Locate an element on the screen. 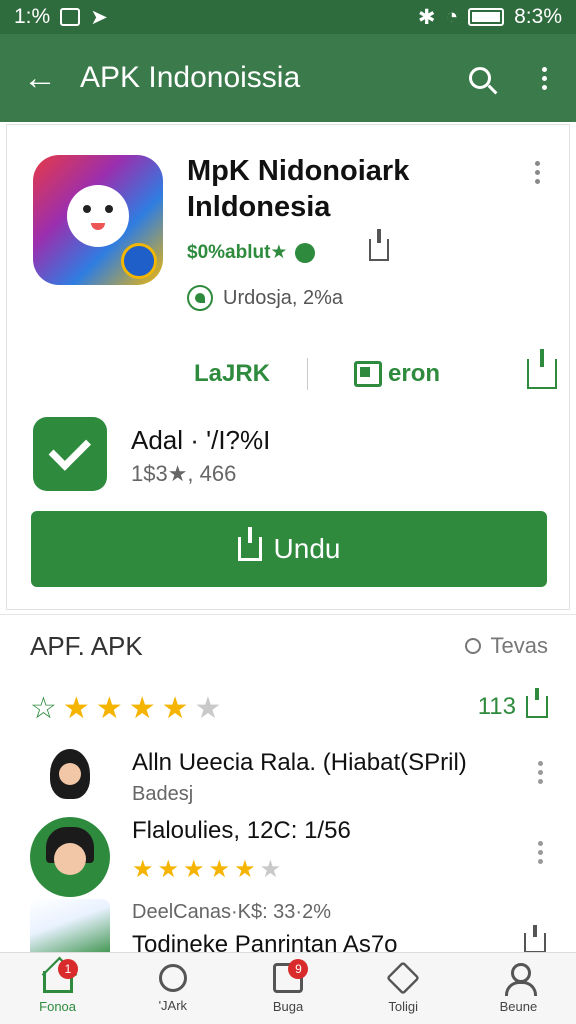  nav-explore: Toligi is located at coordinates (403, 988).